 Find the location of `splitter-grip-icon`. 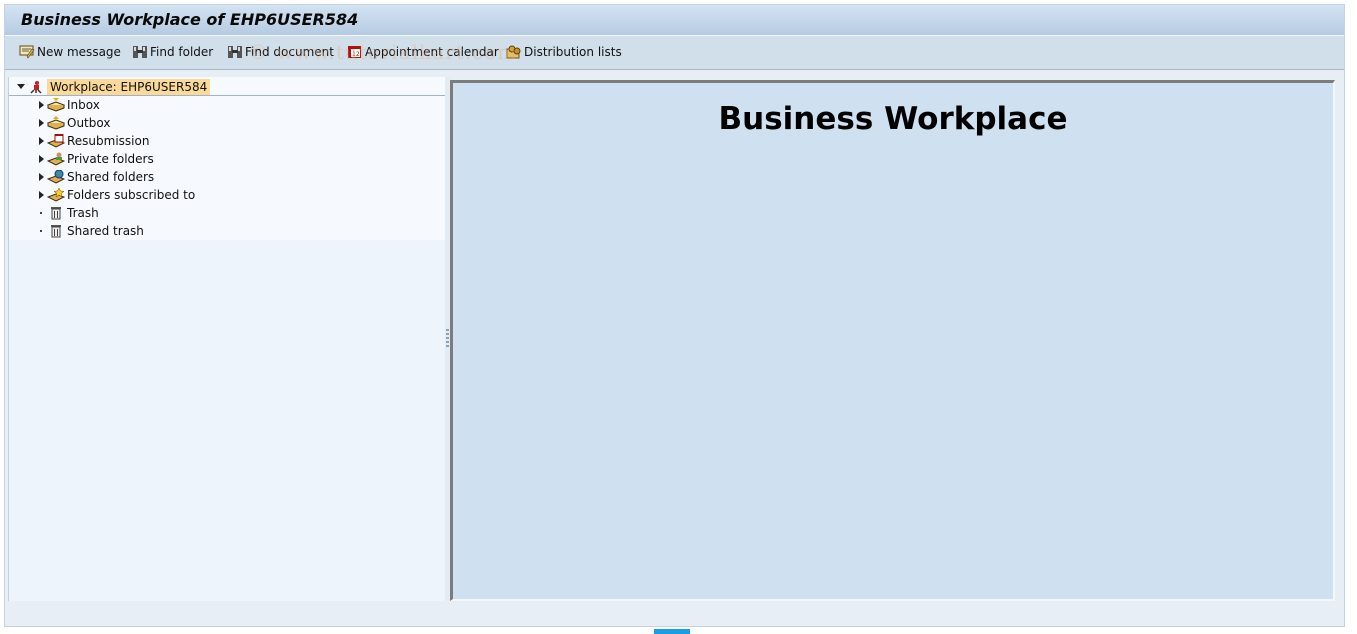

splitter-grip-icon is located at coordinates (447, 338).